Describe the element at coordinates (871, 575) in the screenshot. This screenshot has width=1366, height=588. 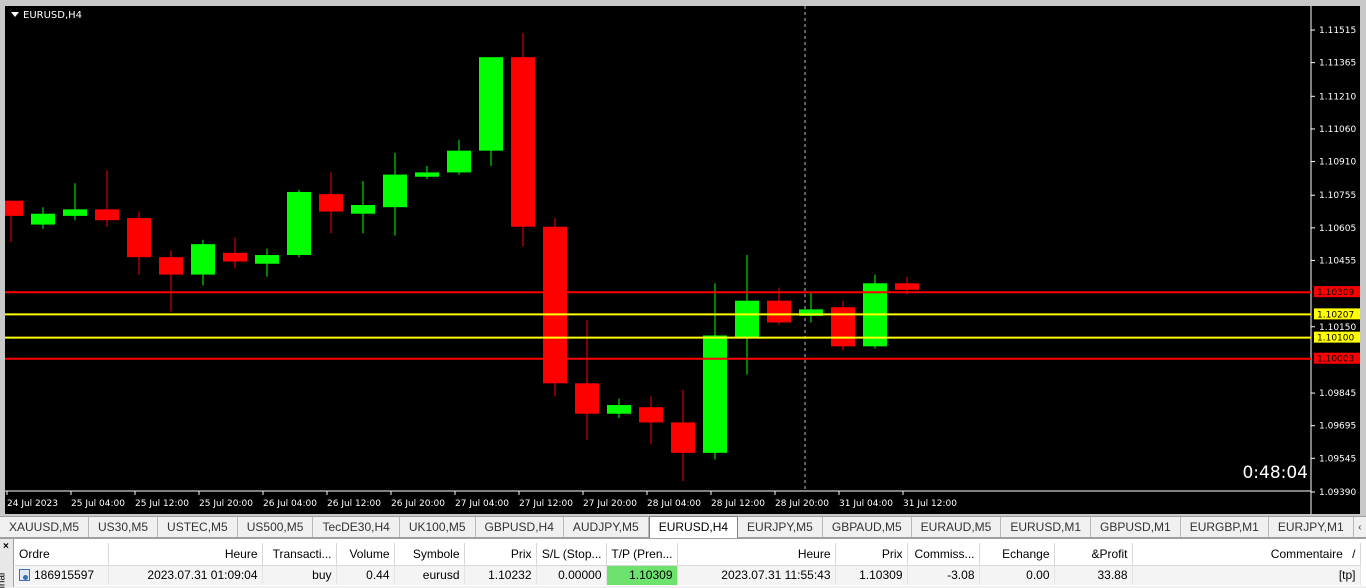
I see `cell-prix-close: 1.10309` at that location.